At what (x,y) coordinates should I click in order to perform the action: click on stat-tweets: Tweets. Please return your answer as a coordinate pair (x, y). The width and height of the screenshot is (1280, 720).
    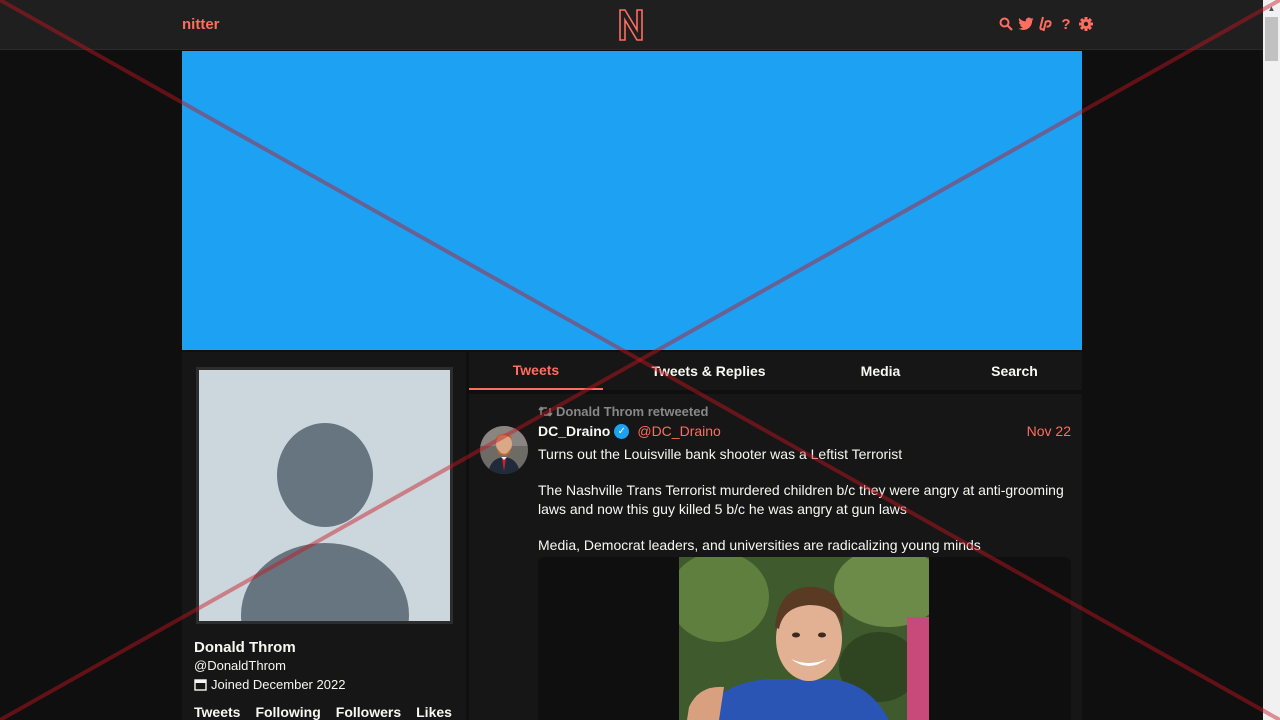
    Looking at the image, I should click on (217, 712).